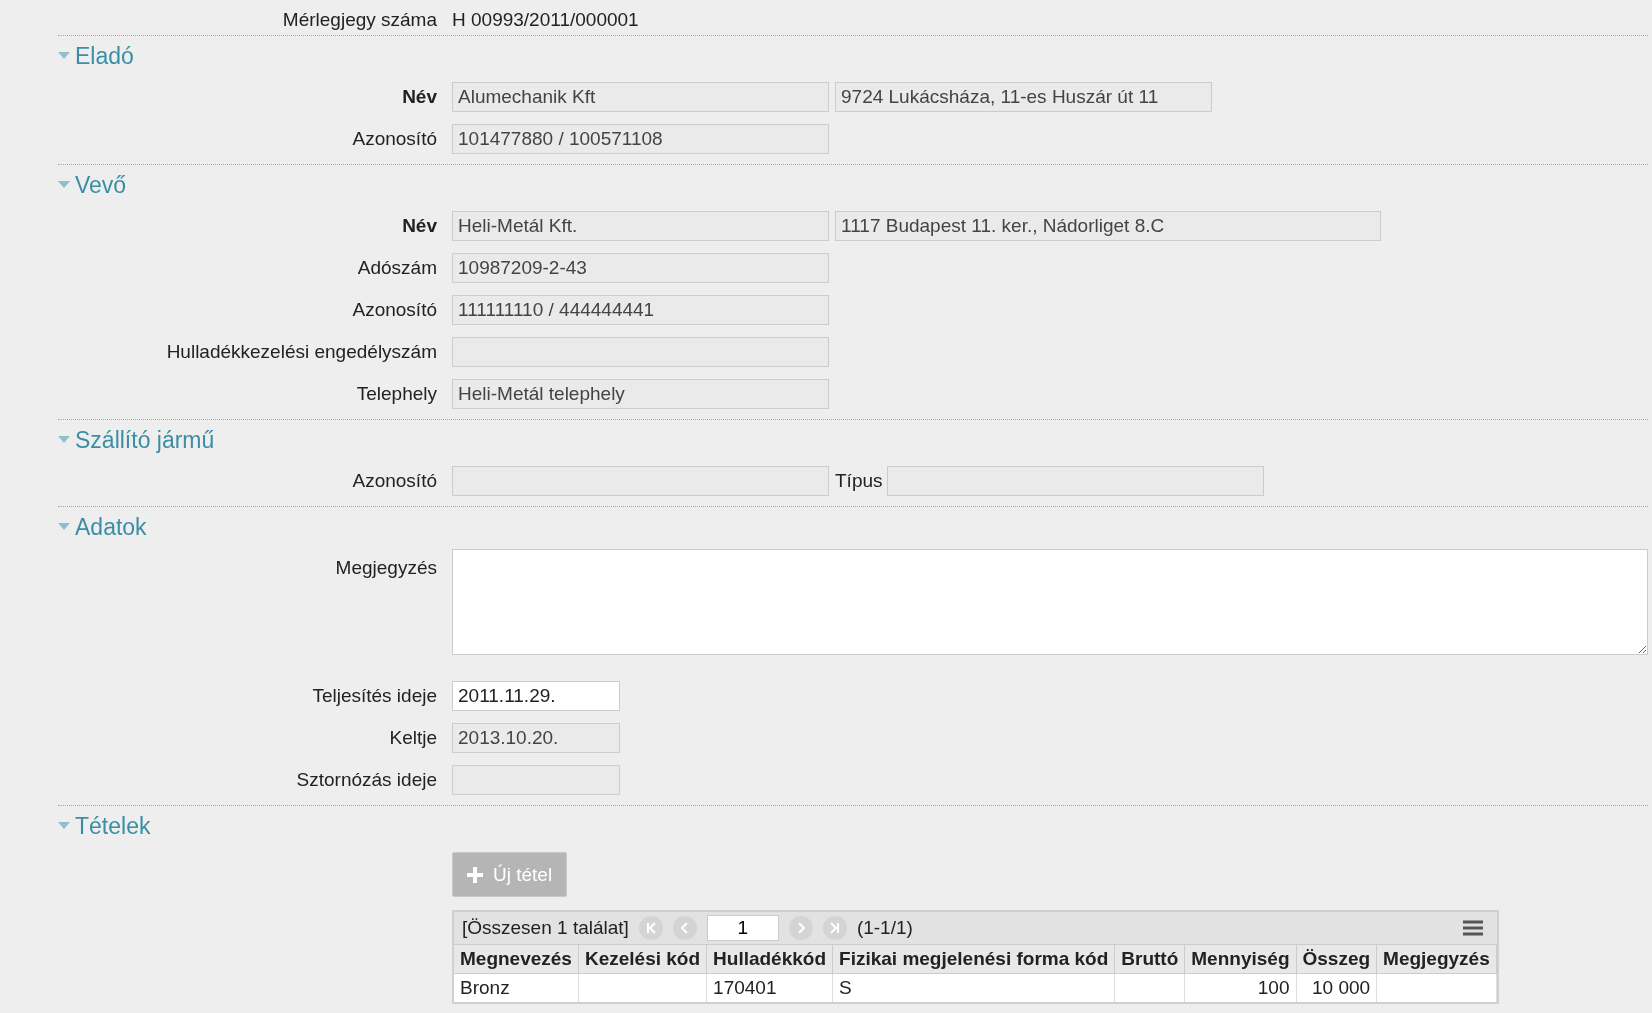  What do you see at coordinates (1472, 928) in the screenshot?
I see `menu-icon` at bounding box center [1472, 928].